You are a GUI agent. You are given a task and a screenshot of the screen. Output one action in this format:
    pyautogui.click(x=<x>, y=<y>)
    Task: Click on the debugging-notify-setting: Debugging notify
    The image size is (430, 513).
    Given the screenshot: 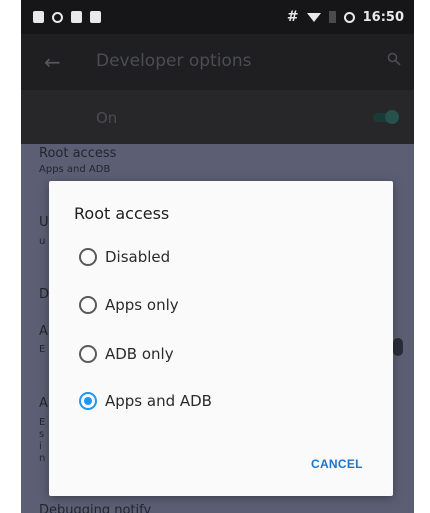 What is the action you would take?
    pyautogui.click(x=95, y=508)
    